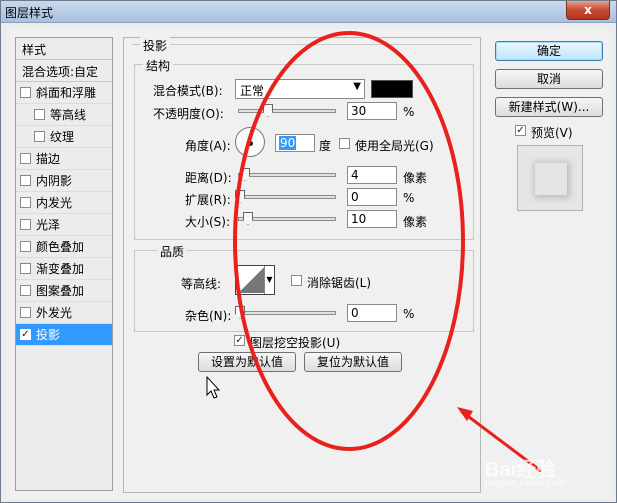 Image resolution: width=617 pixels, height=503 pixels. I want to click on anti-alias-label: 消除锯齿(L), so click(339, 282).